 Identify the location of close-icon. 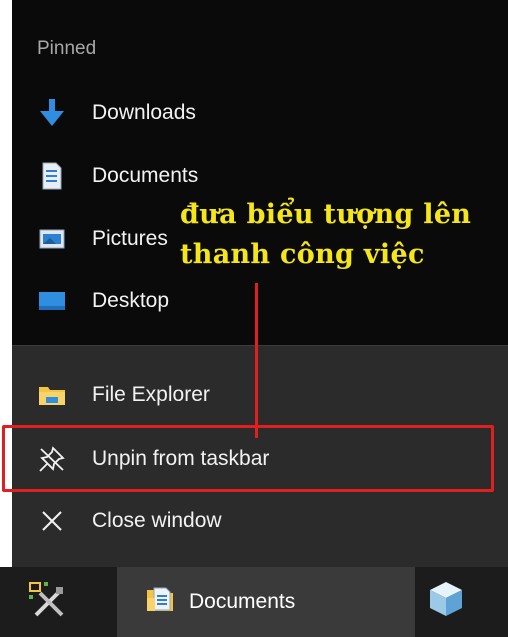
(52, 521).